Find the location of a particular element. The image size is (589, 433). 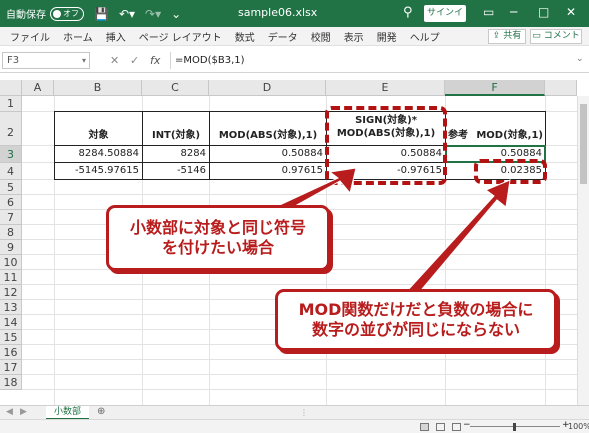

tab-data: データ is located at coordinates (283, 36).